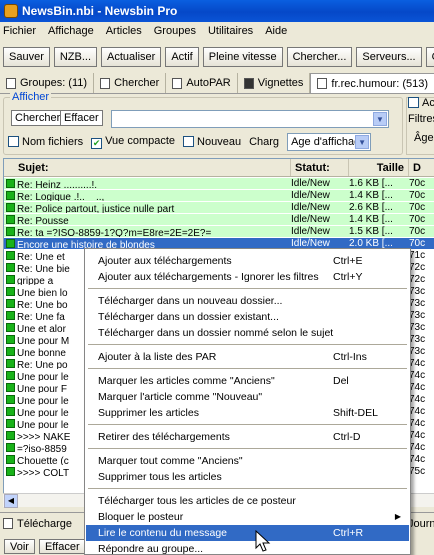  Describe the element at coordinates (380, 83) in the screenshot. I see `tab-label: fr.rec.humour: (513)` at that location.